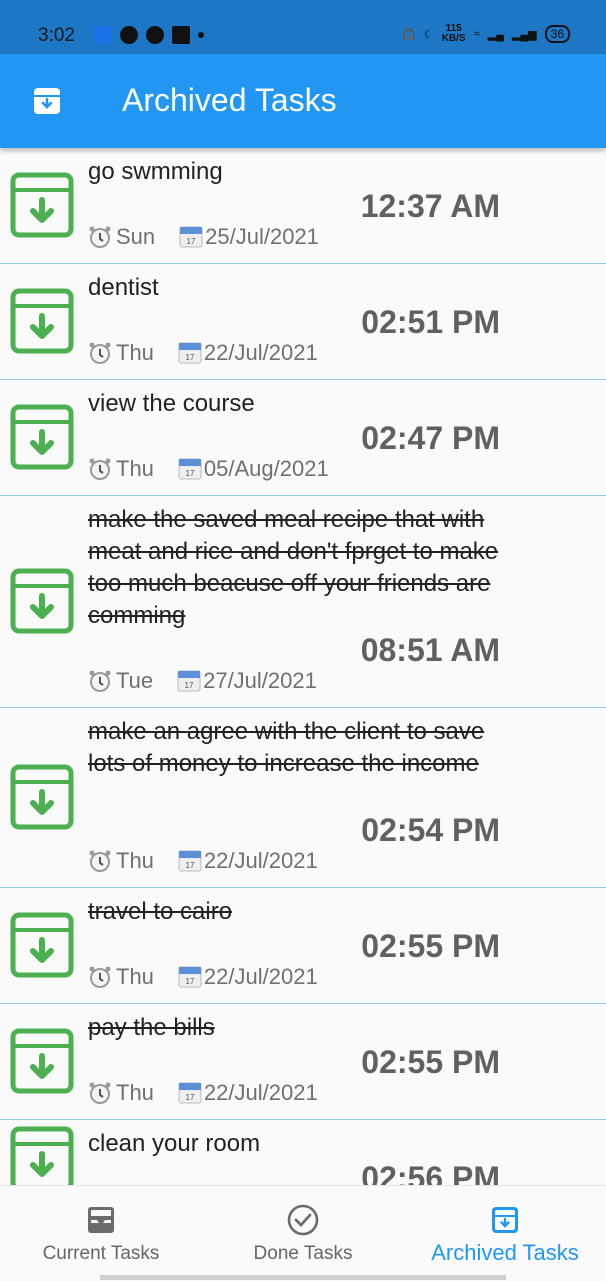  Describe the element at coordinates (160, 911) in the screenshot. I see `task-title: travel to cairo` at that location.